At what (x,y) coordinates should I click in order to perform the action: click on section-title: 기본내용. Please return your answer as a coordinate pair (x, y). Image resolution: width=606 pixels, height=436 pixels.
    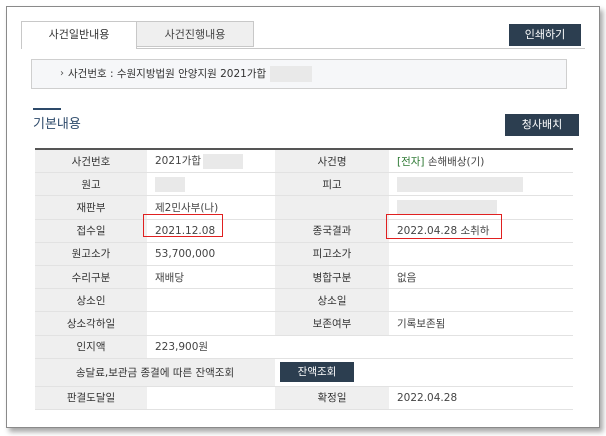
    Looking at the image, I should click on (57, 124).